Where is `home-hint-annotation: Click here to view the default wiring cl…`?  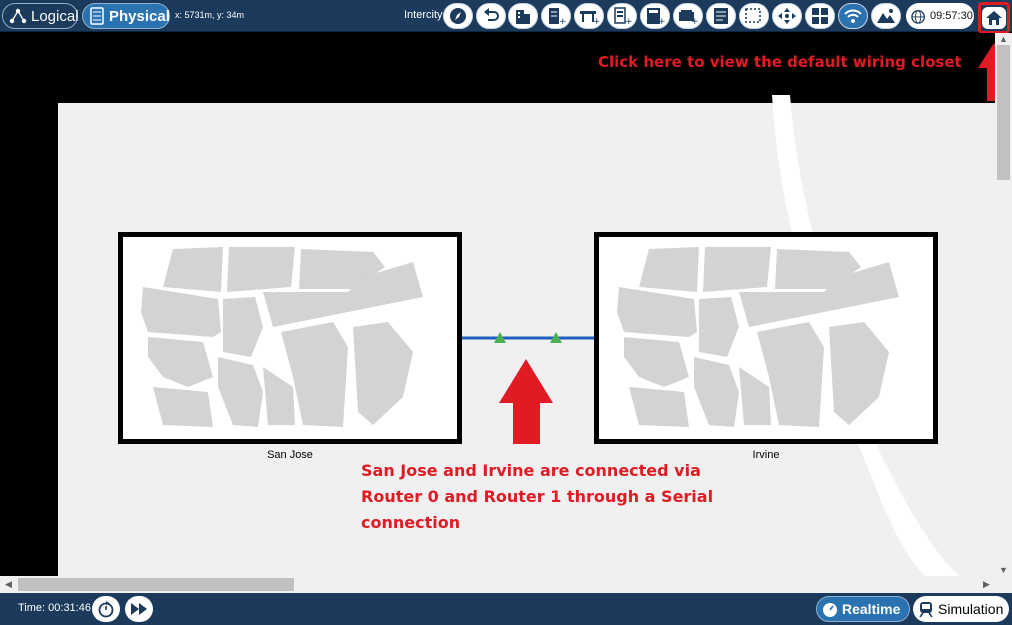 home-hint-annotation: Click here to view the default wiring cl… is located at coordinates (780, 62).